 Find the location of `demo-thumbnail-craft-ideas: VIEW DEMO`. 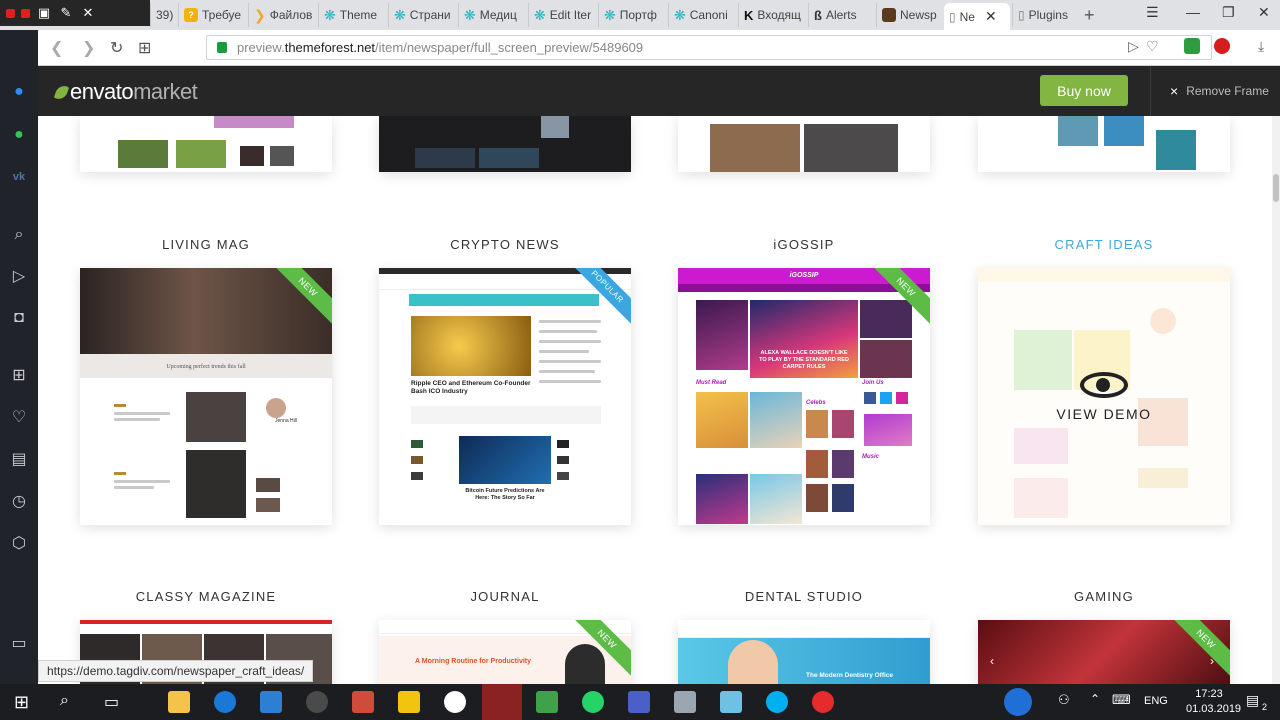

demo-thumbnail-craft-ideas: VIEW DEMO is located at coordinates (1104, 396).